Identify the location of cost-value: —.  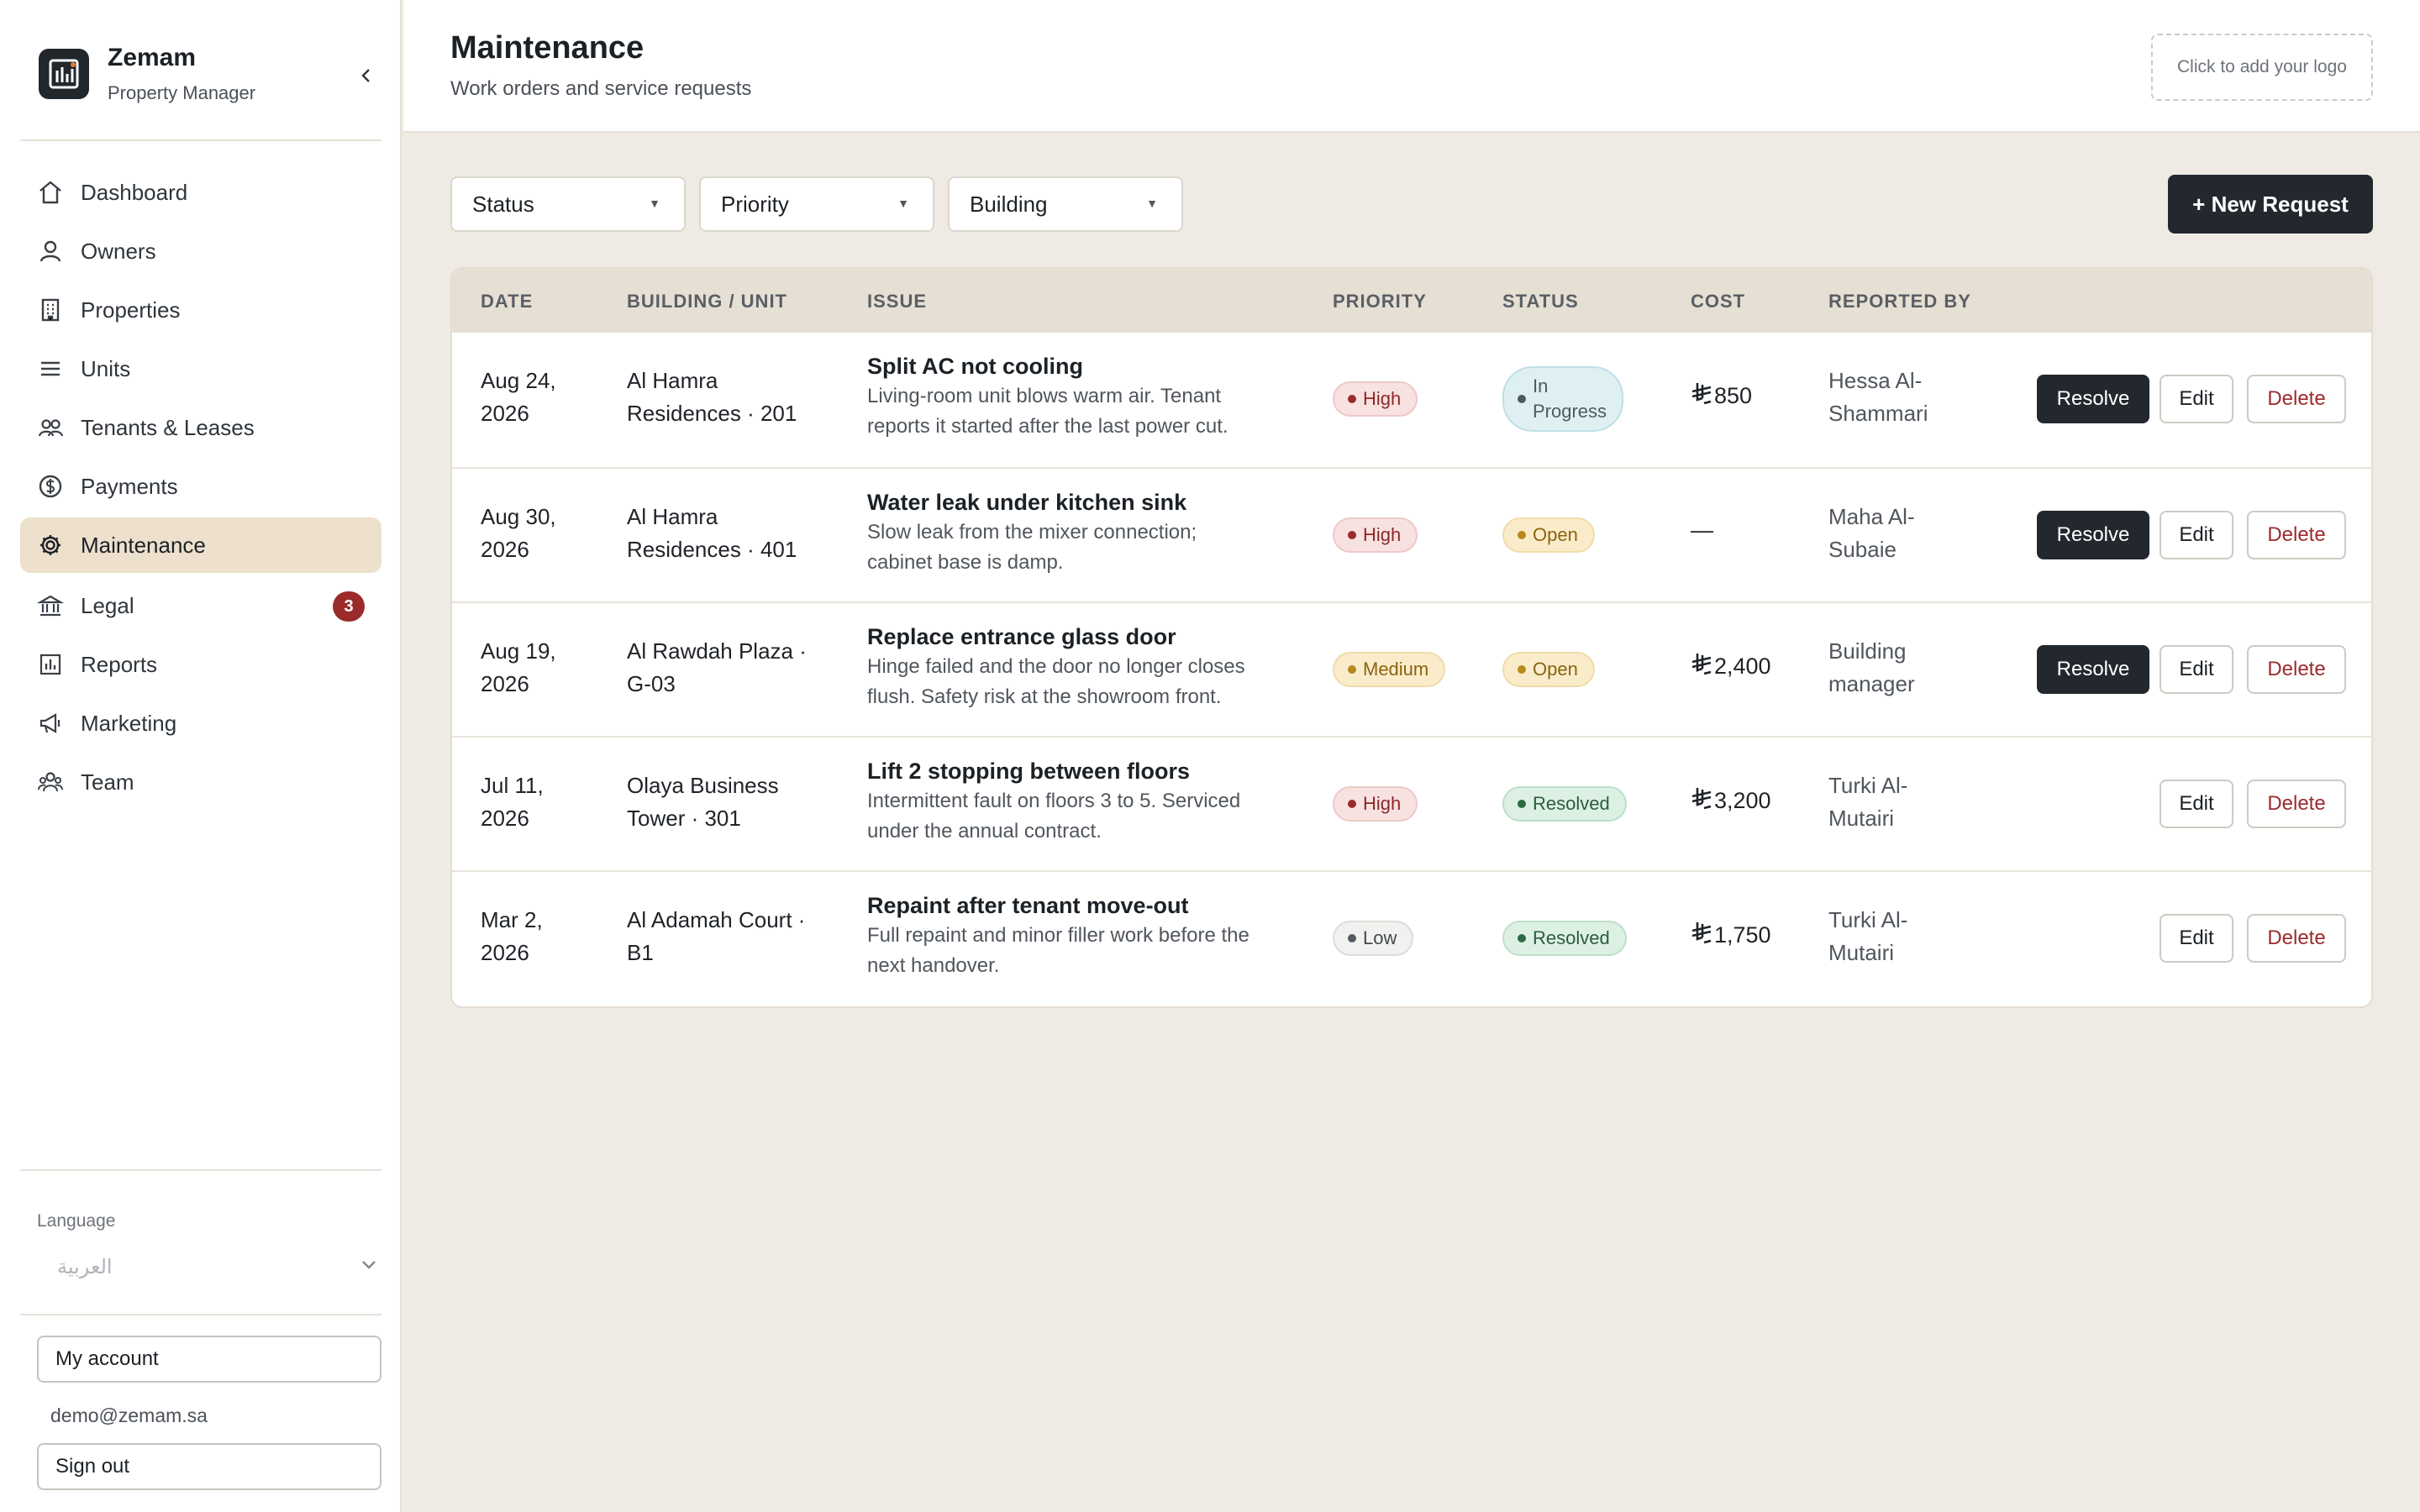
(1702, 530).